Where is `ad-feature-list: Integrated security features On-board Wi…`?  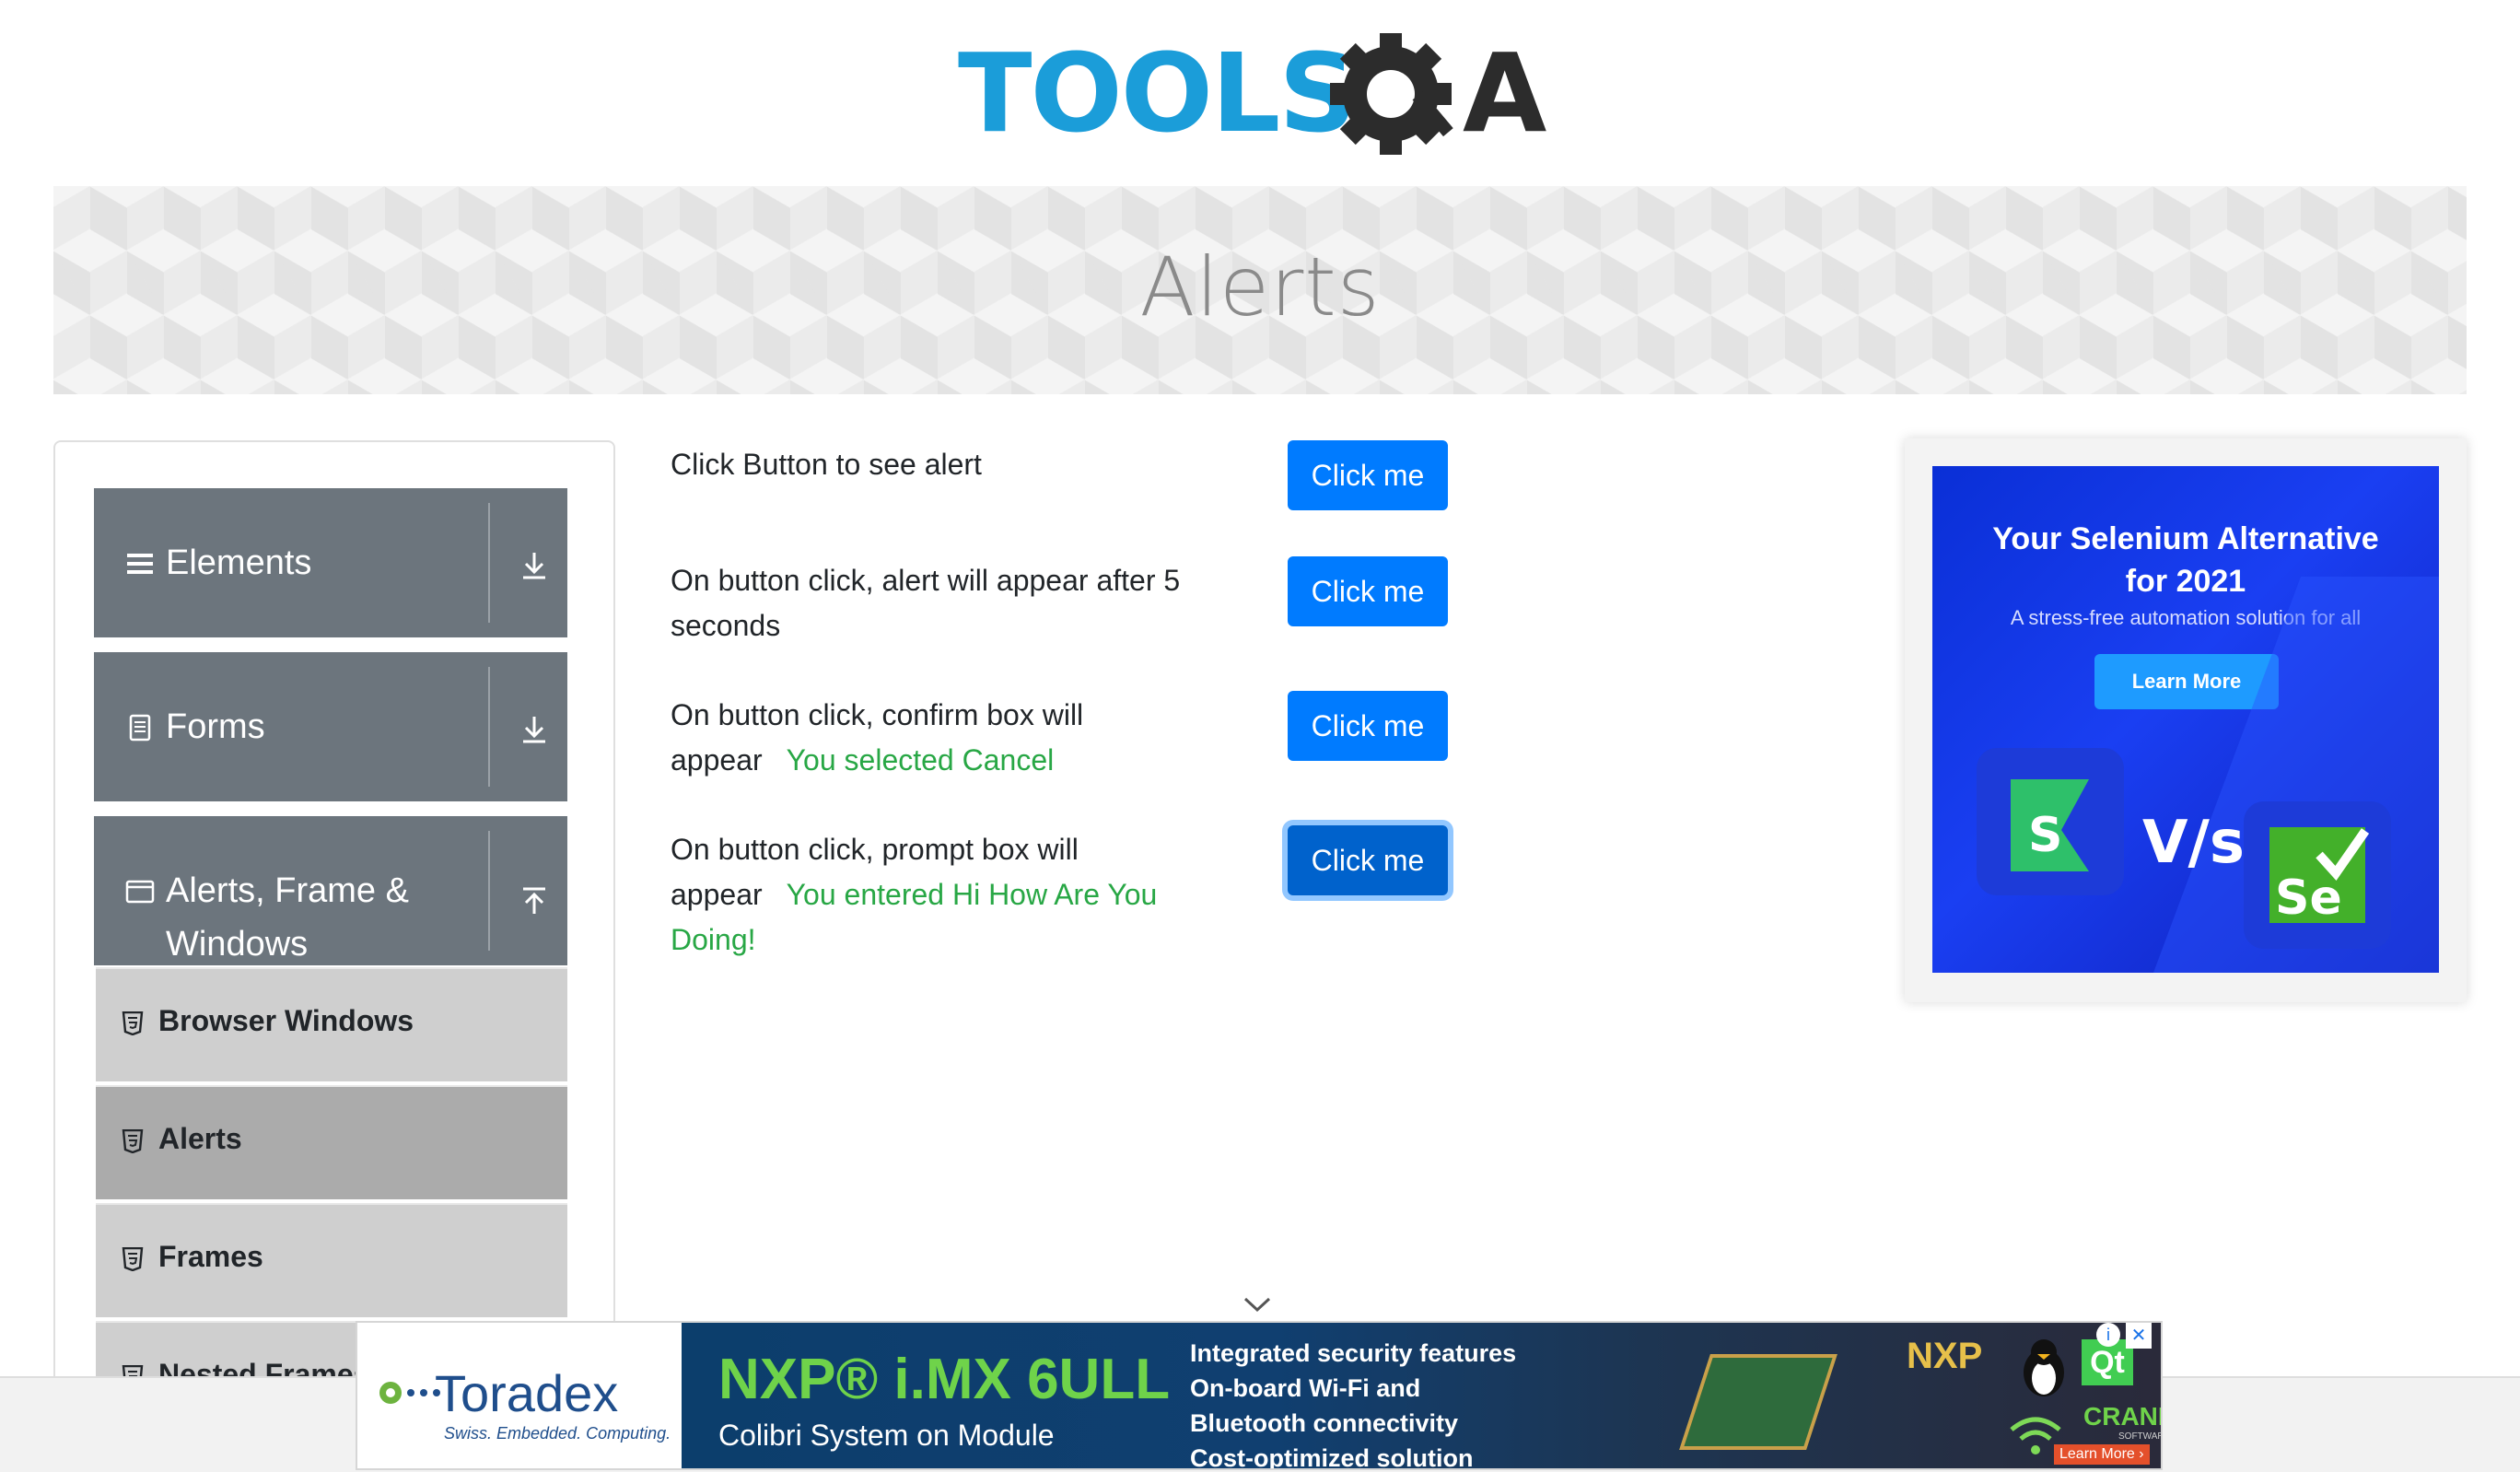 ad-feature-list: Integrated security features On-board Wi… is located at coordinates (1353, 1403).